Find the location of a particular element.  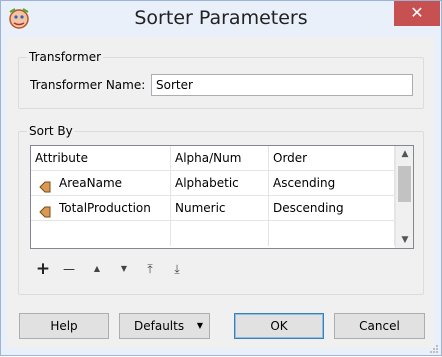

ok-button: OK is located at coordinates (279, 326).